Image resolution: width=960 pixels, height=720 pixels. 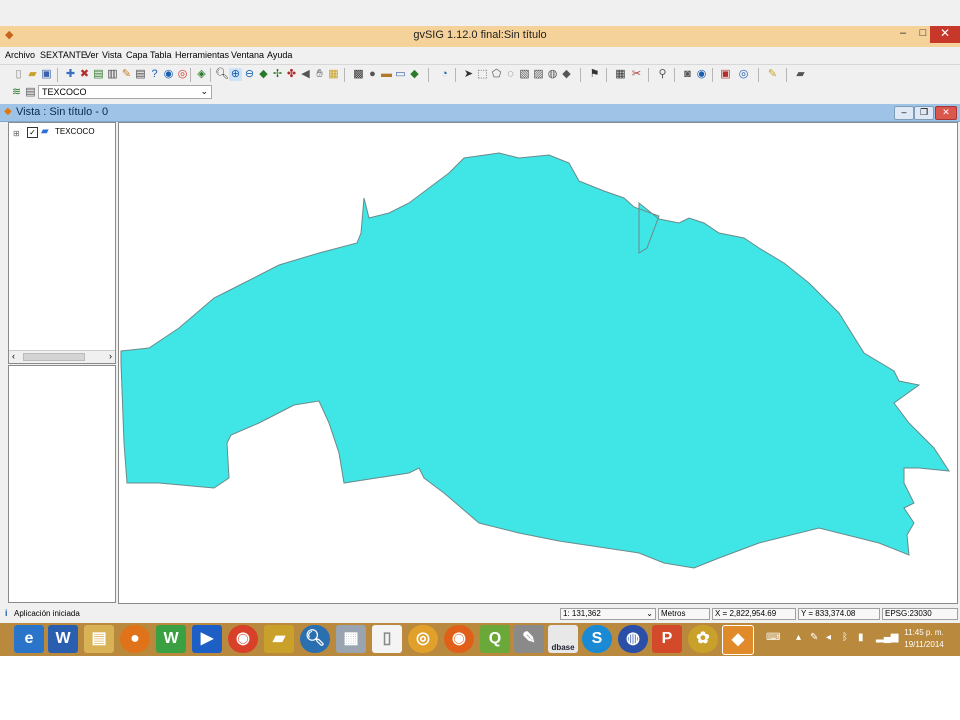 What do you see at coordinates (279, 639) in the screenshot?
I see `archive-icon: ▰` at bounding box center [279, 639].